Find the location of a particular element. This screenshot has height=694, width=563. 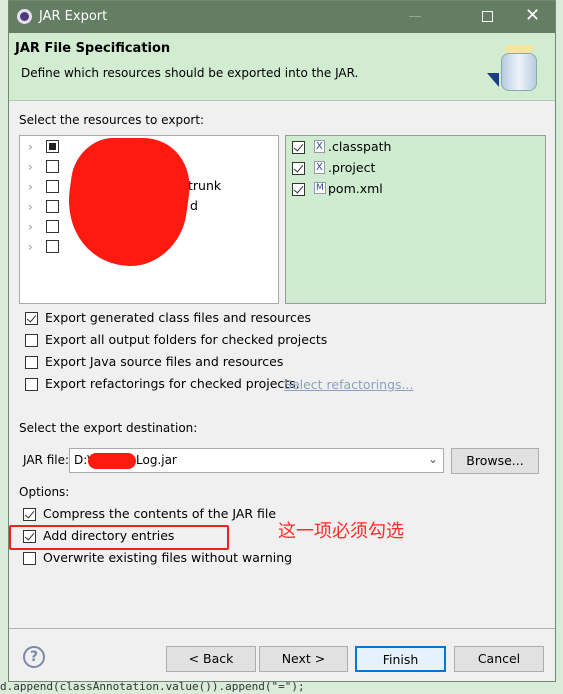

destination-label: Select the export destination: is located at coordinates (108, 428).